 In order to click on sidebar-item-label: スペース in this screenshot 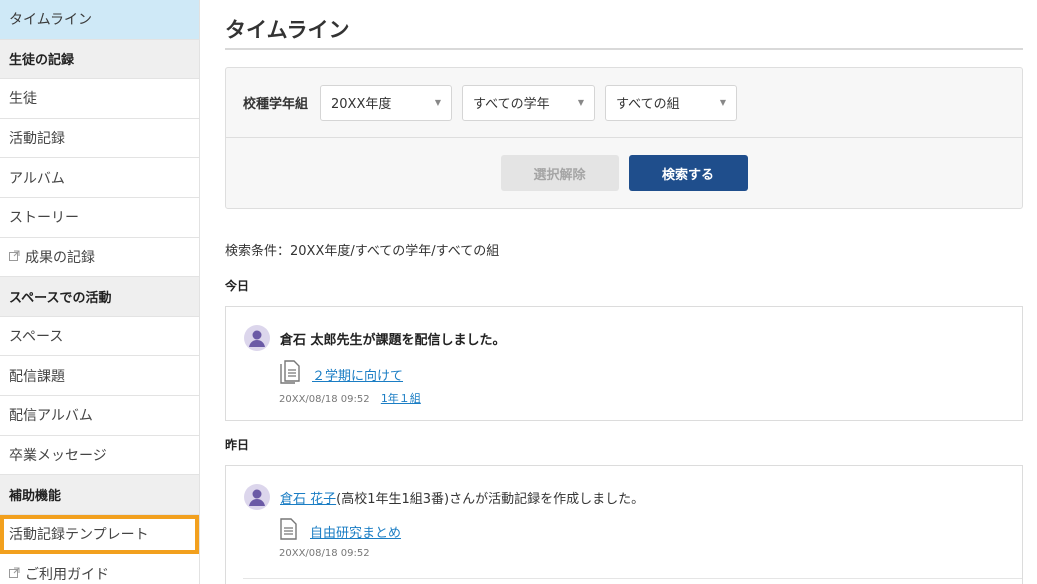, I will do `click(36, 337)`.